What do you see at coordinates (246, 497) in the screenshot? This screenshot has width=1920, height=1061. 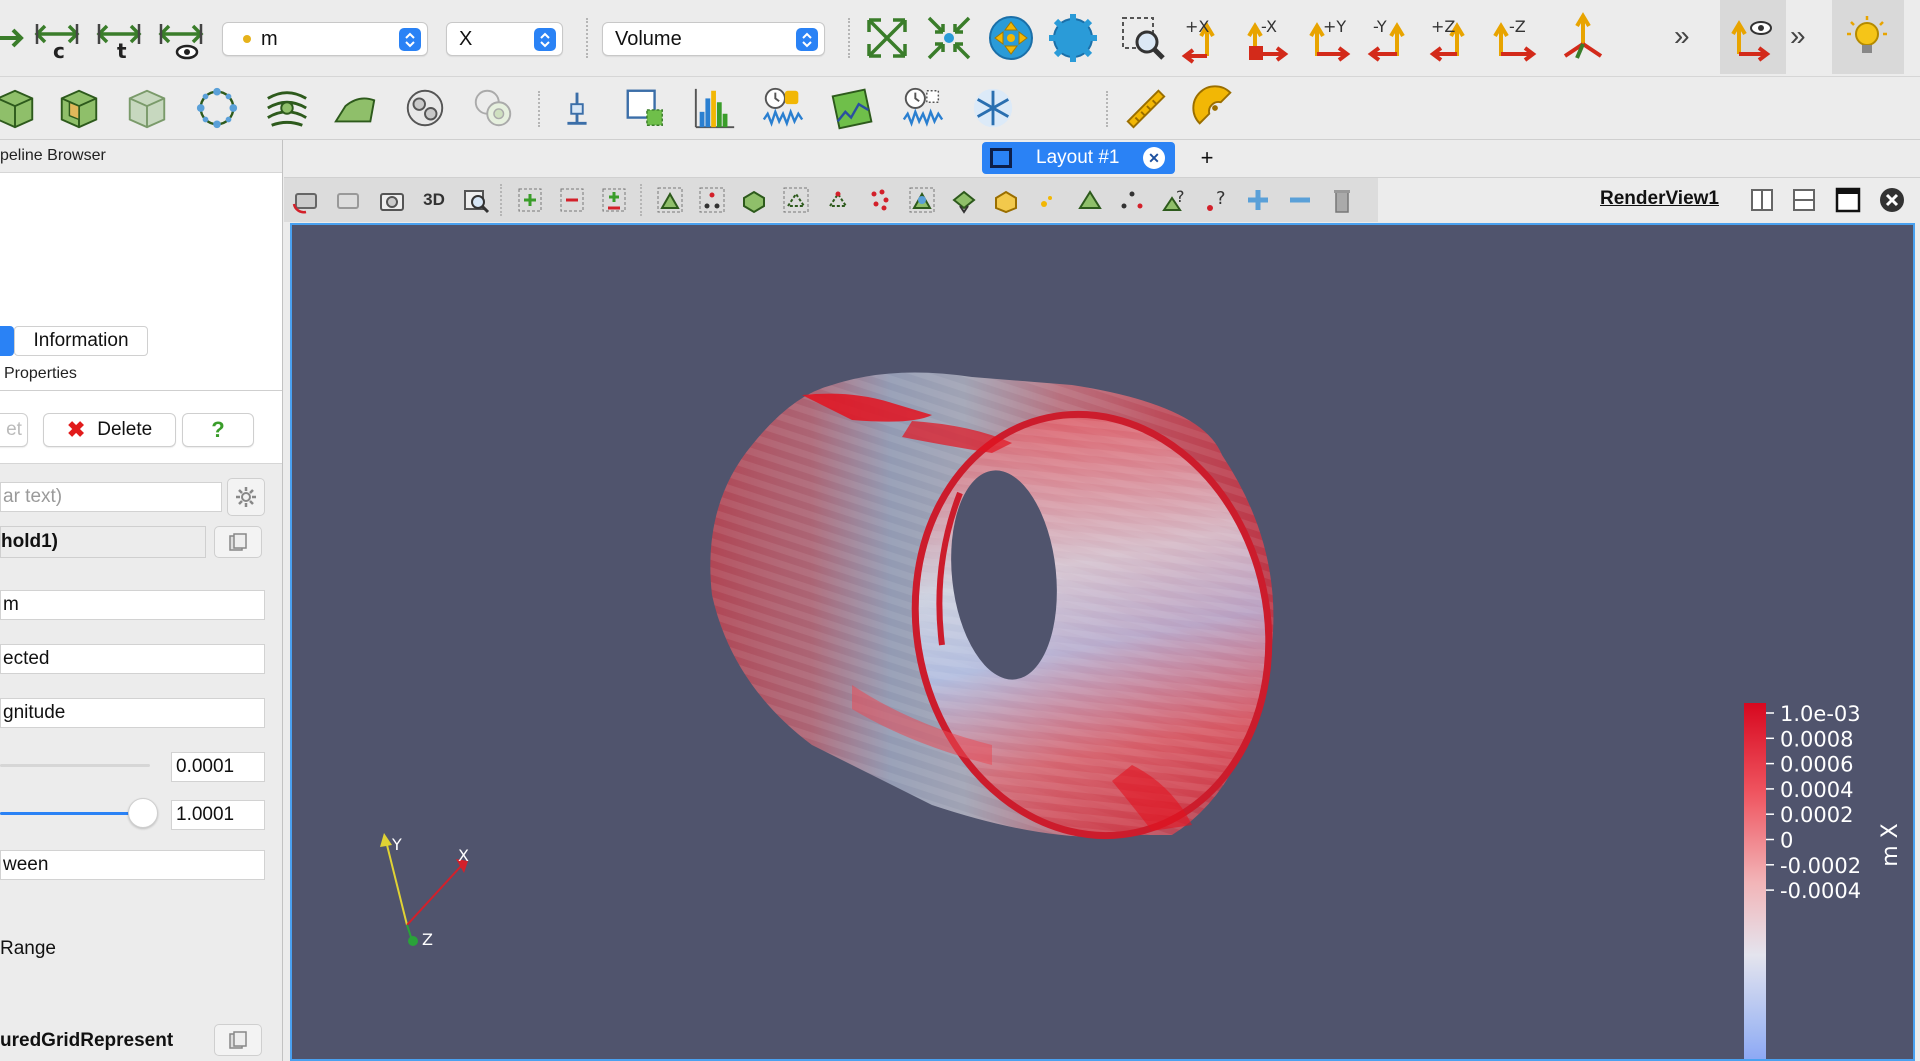 I see `gear-icon` at bounding box center [246, 497].